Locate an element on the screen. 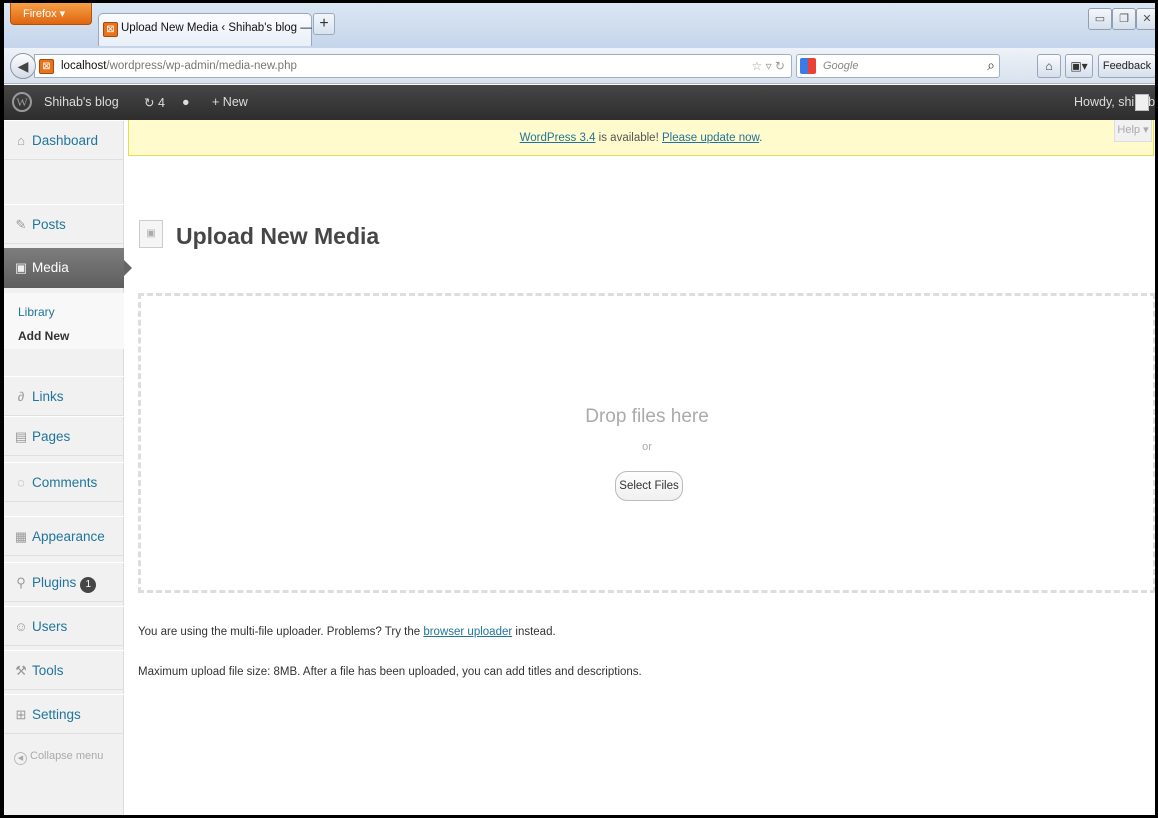  comment-icon: ◌ is located at coordinates (21, 482).